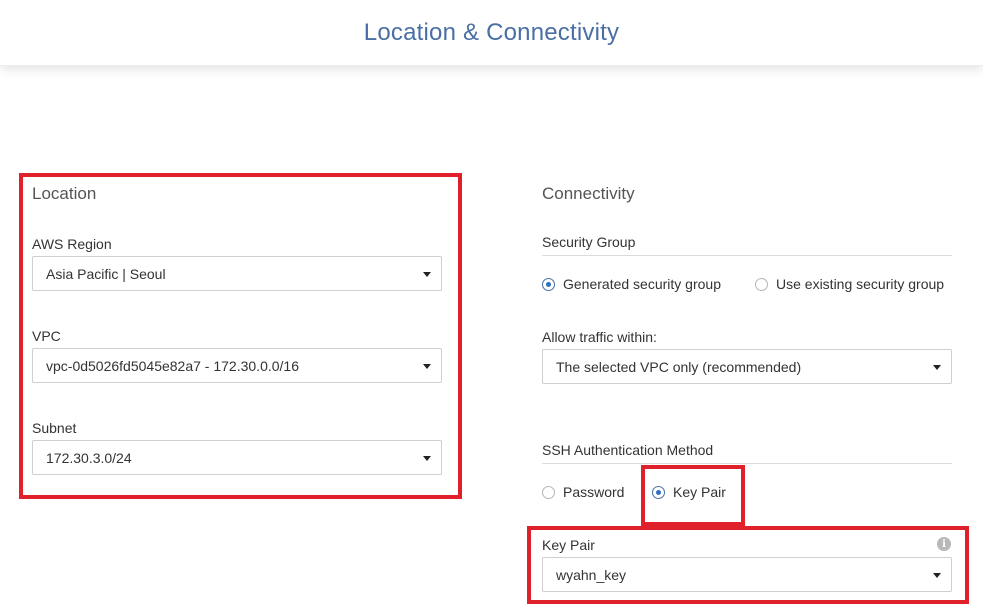 This screenshot has height=612, width=983. Describe the element at coordinates (54, 428) in the screenshot. I see `subnet-label: Subnet` at that location.